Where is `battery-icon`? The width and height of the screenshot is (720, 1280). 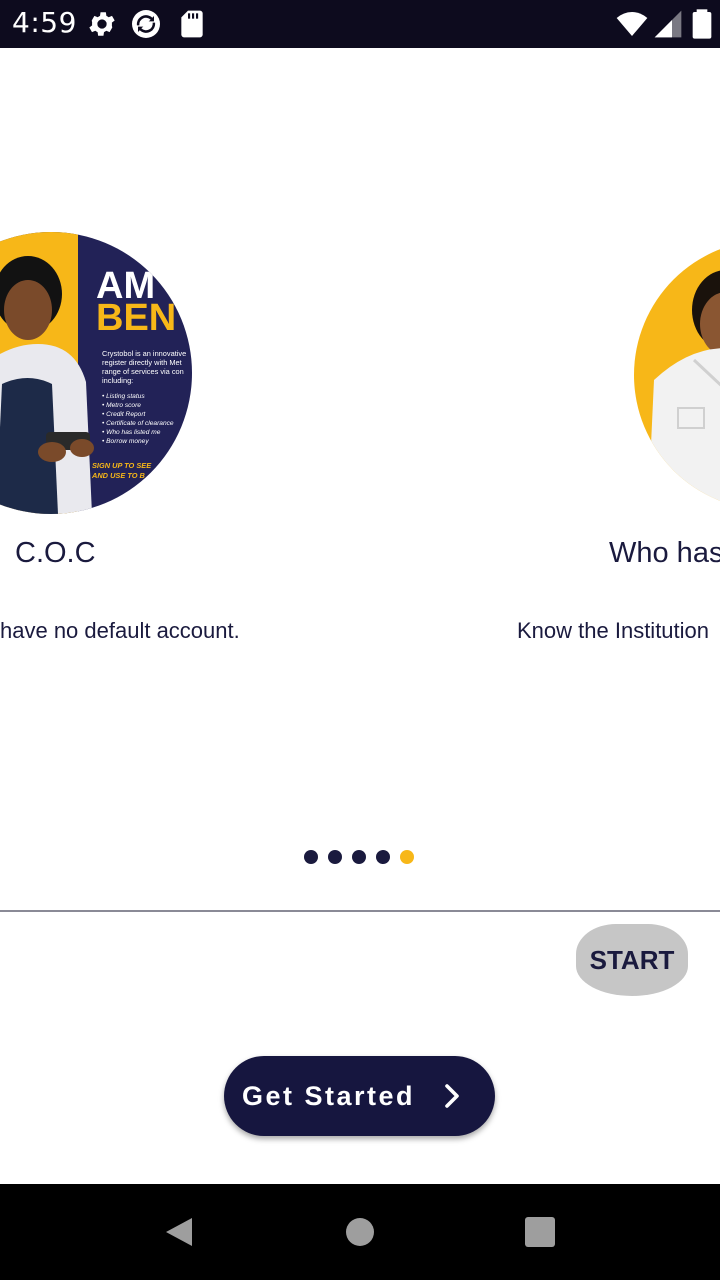 battery-icon is located at coordinates (702, 24).